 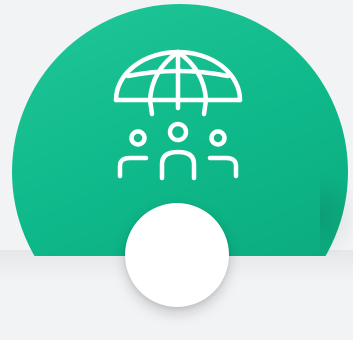 I want to click on dome-edge-shadow, so click(x=336, y=213).